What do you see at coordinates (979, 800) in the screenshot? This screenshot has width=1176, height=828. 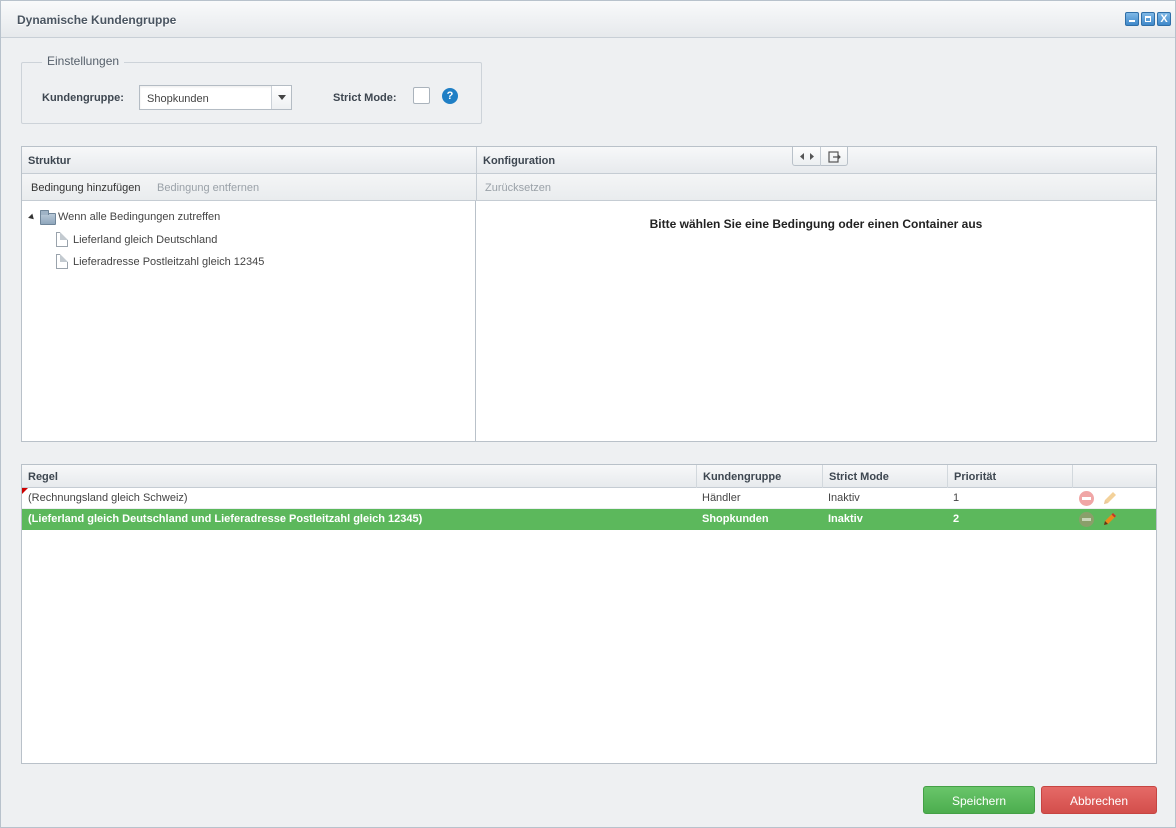 I see `save-button: Speichern` at bounding box center [979, 800].